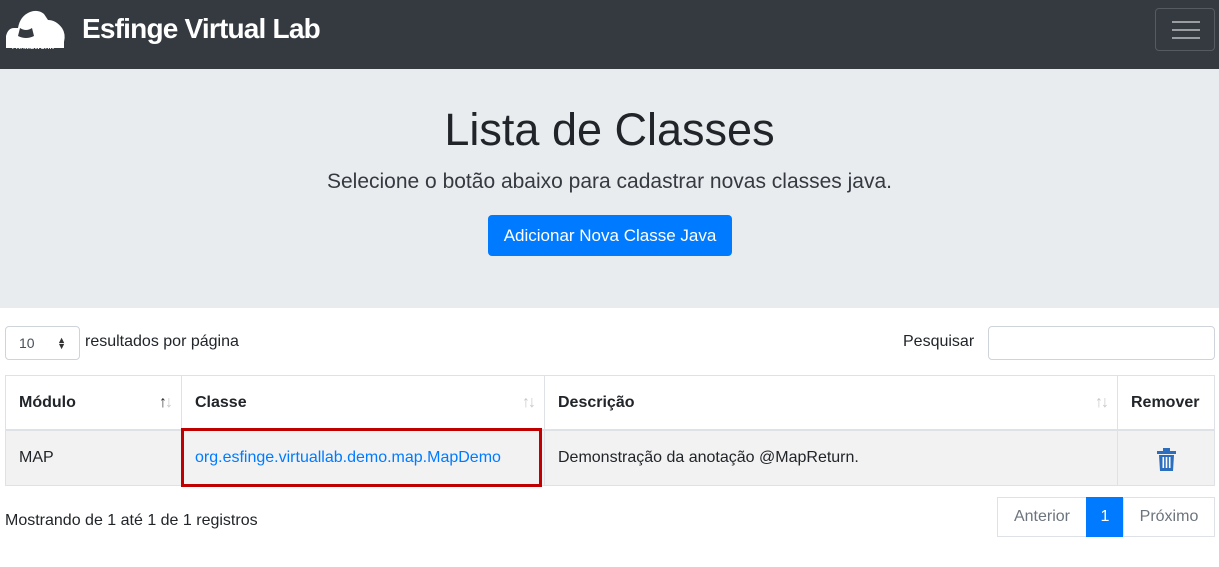  What do you see at coordinates (42, 343) in the screenshot?
I see `page-length-select: 10 ▲ ▼` at bounding box center [42, 343].